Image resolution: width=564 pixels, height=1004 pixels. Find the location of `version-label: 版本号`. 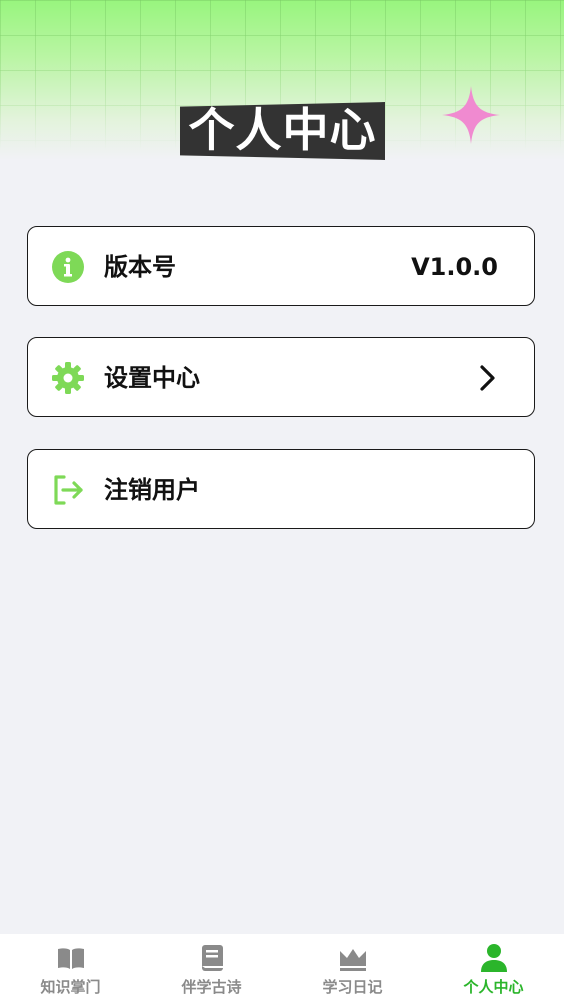

version-label: 版本号 is located at coordinates (140, 267).